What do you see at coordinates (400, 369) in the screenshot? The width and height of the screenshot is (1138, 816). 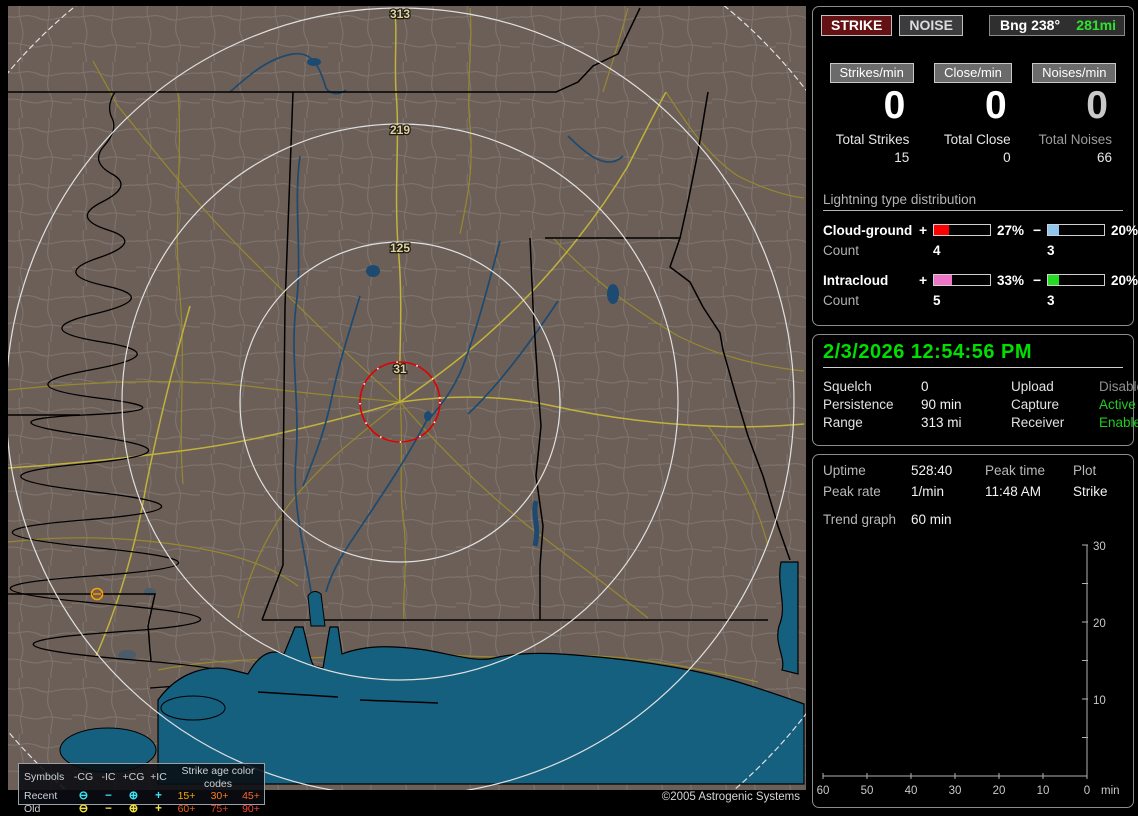 I see `ring-label-31: 31` at bounding box center [400, 369].